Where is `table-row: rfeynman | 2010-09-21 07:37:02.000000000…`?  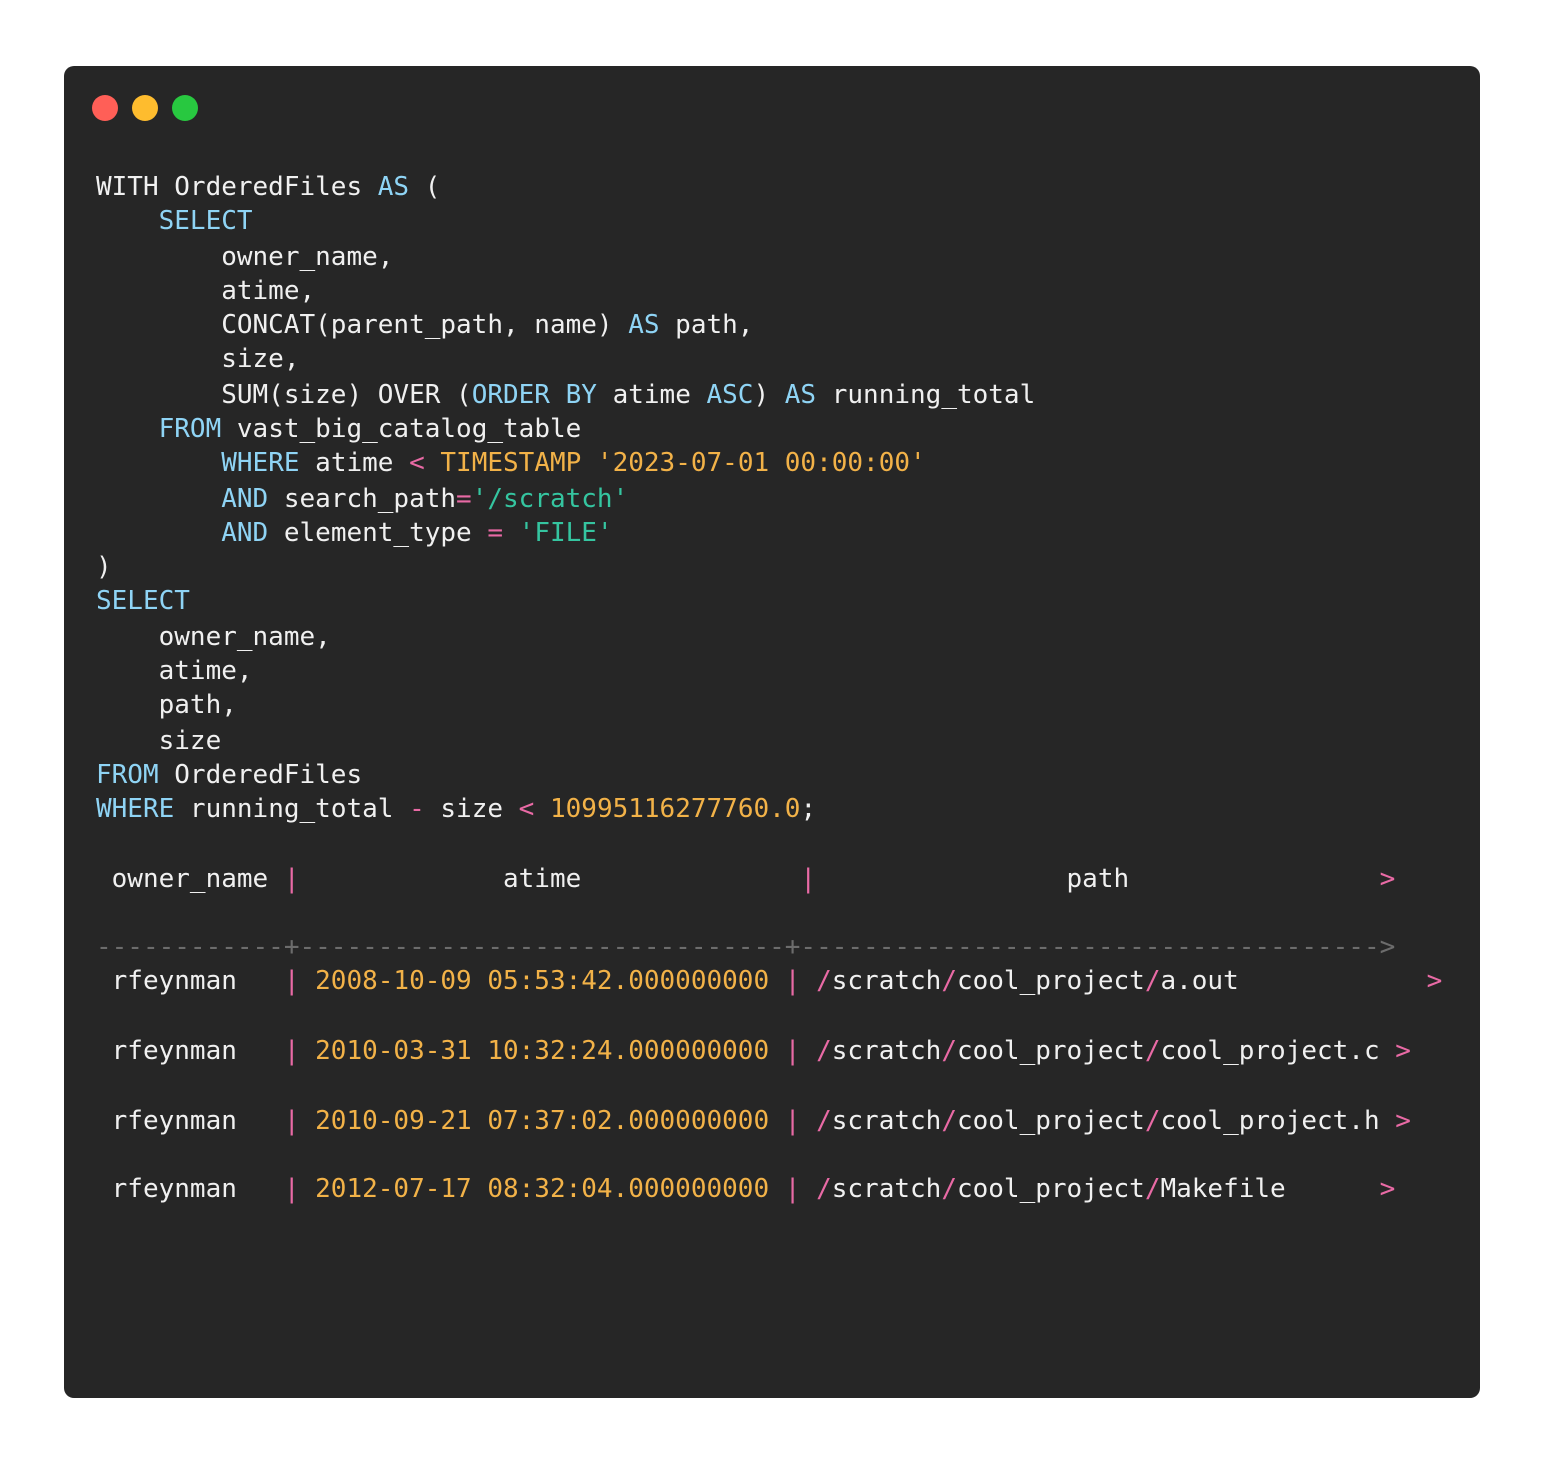 table-row: rfeynman | 2010-09-21 07:37:02.000000000… is located at coordinates (753, 1121).